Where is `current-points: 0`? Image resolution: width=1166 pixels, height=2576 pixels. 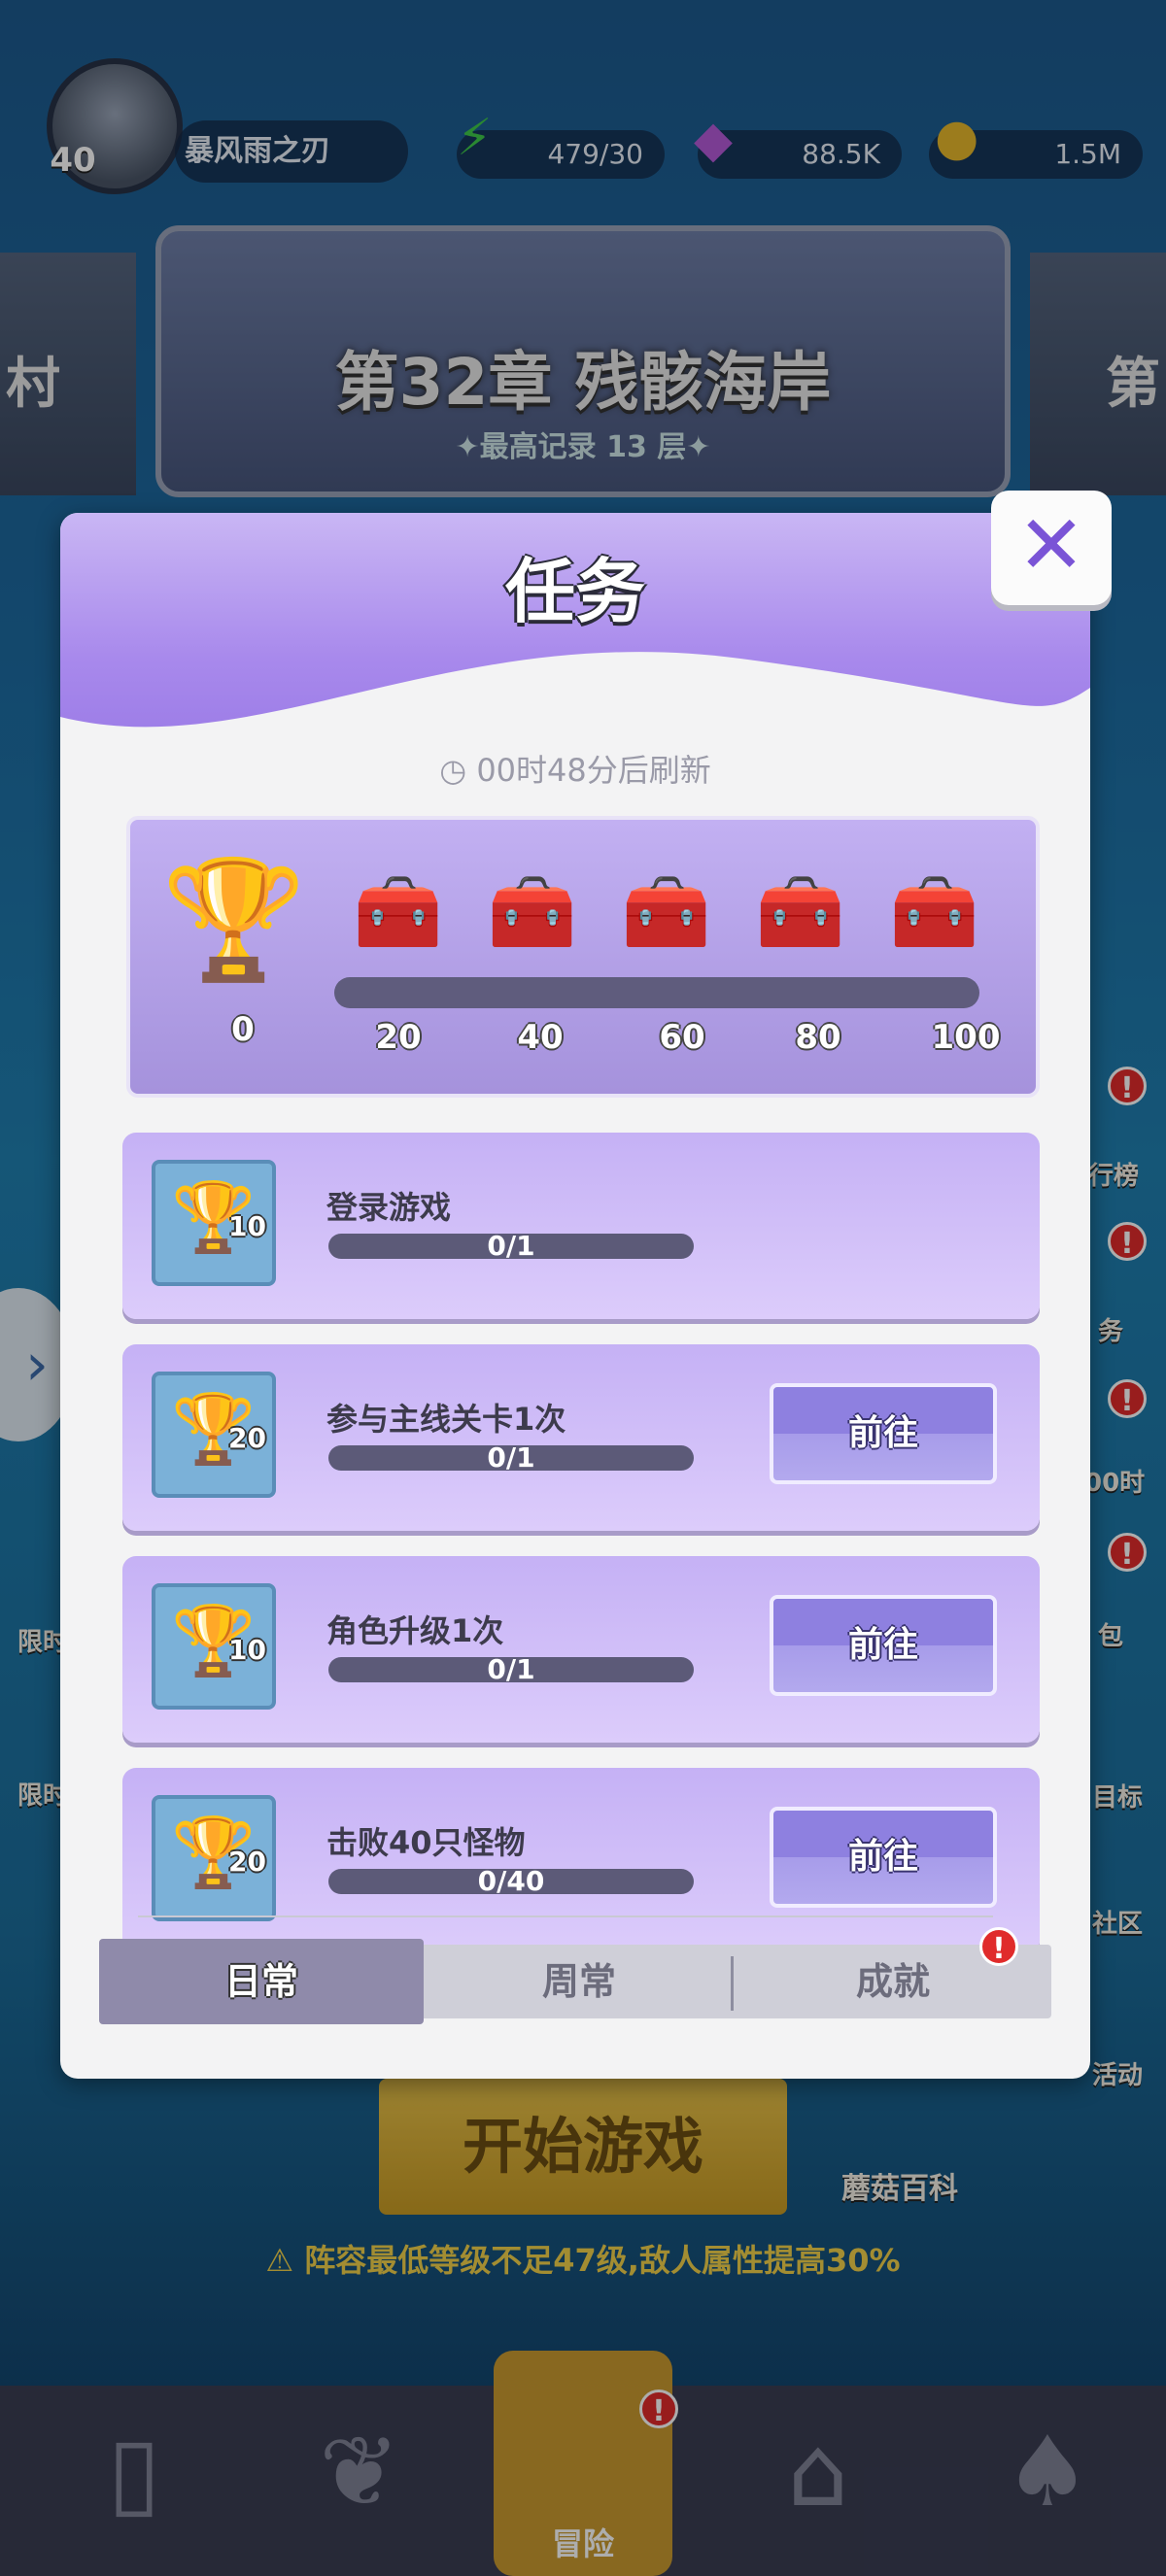 current-points: 0 is located at coordinates (243, 1029).